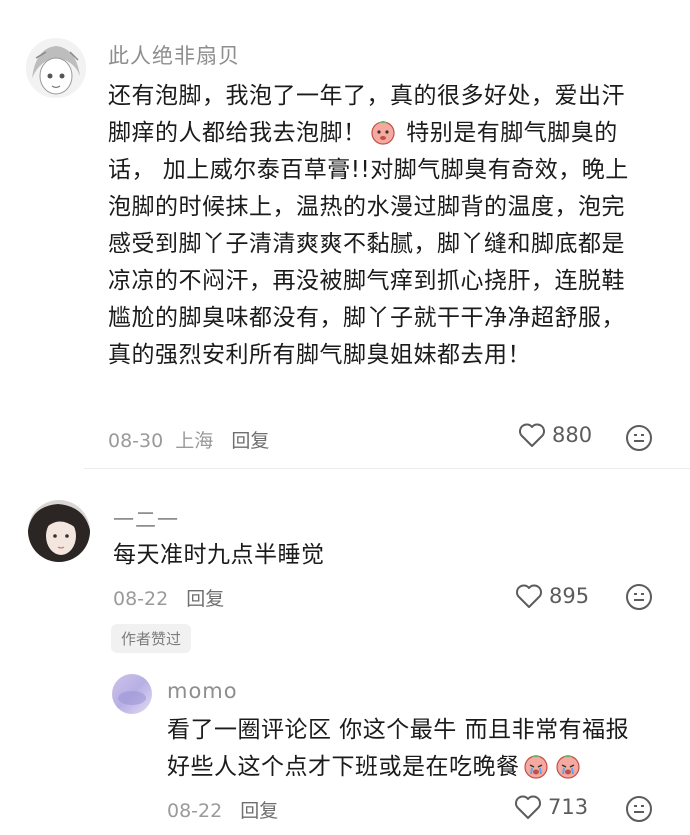 The image size is (690, 835). Describe the element at coordinates (387, 468) in the screenshot. I see `comment-divider` at that location.